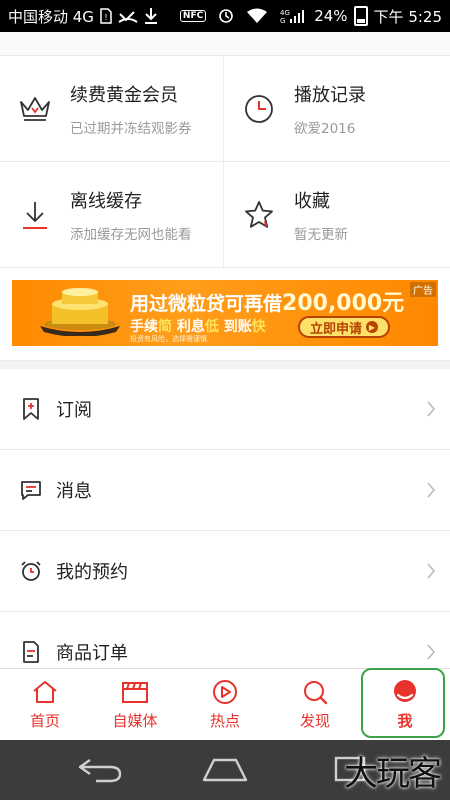 This screenshot has width=450, height=800. What do you see at coordinates (92, 653) in the screenshot?
I see `list-item-label: 商品订单` at bounding box center [92, 653].